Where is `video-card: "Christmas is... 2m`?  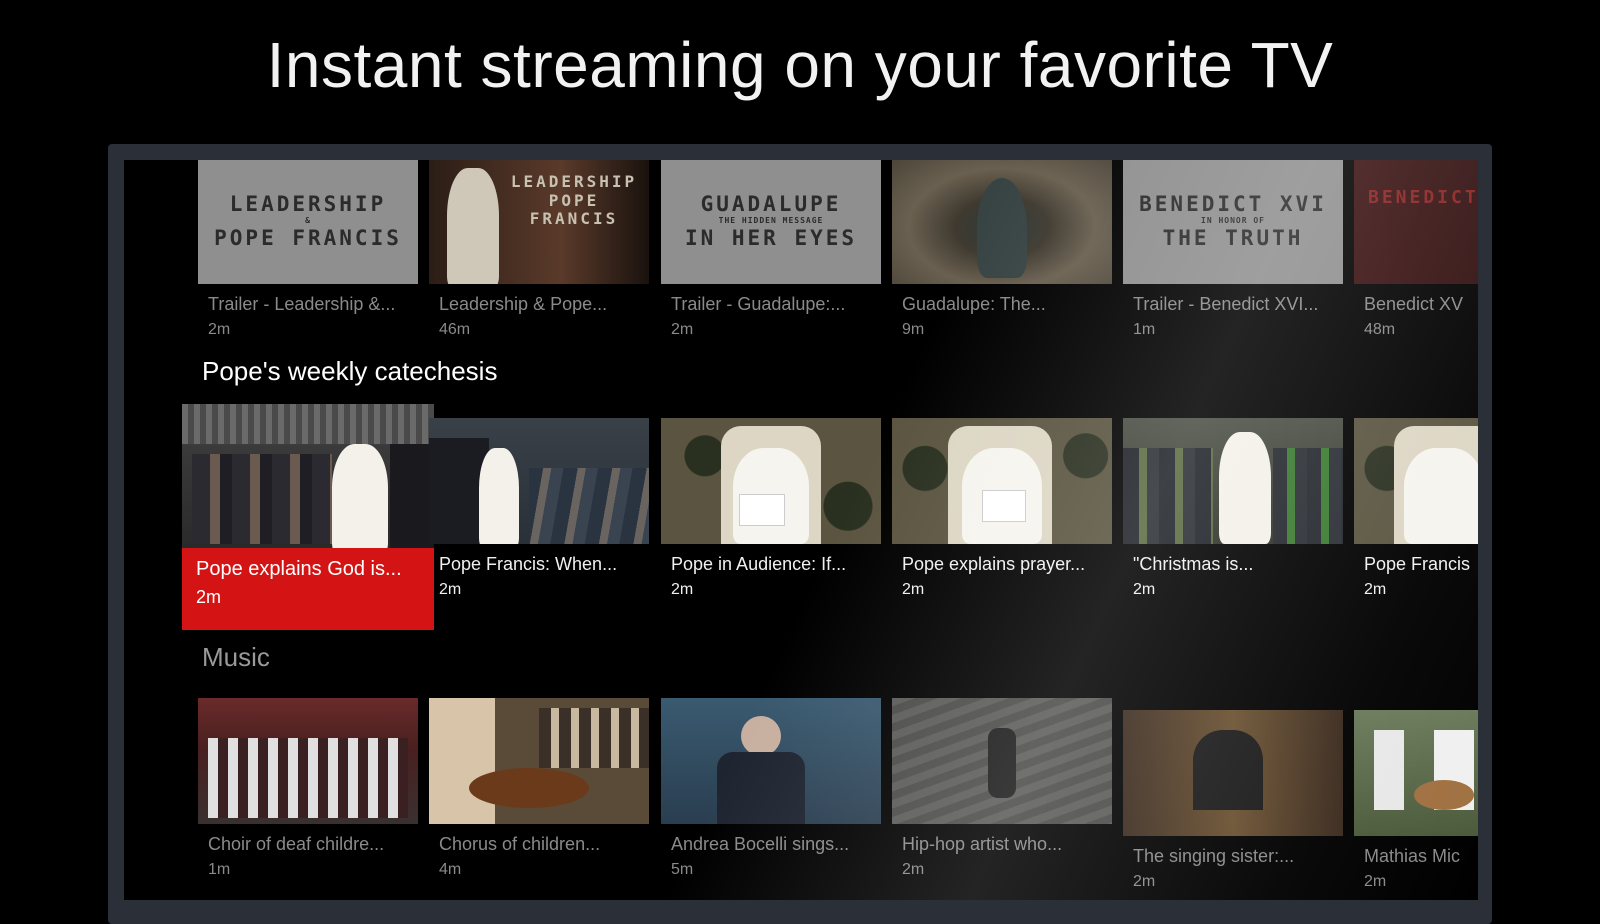 video-card: "Christmas is... 2m is located at coordinates (1233, 508).